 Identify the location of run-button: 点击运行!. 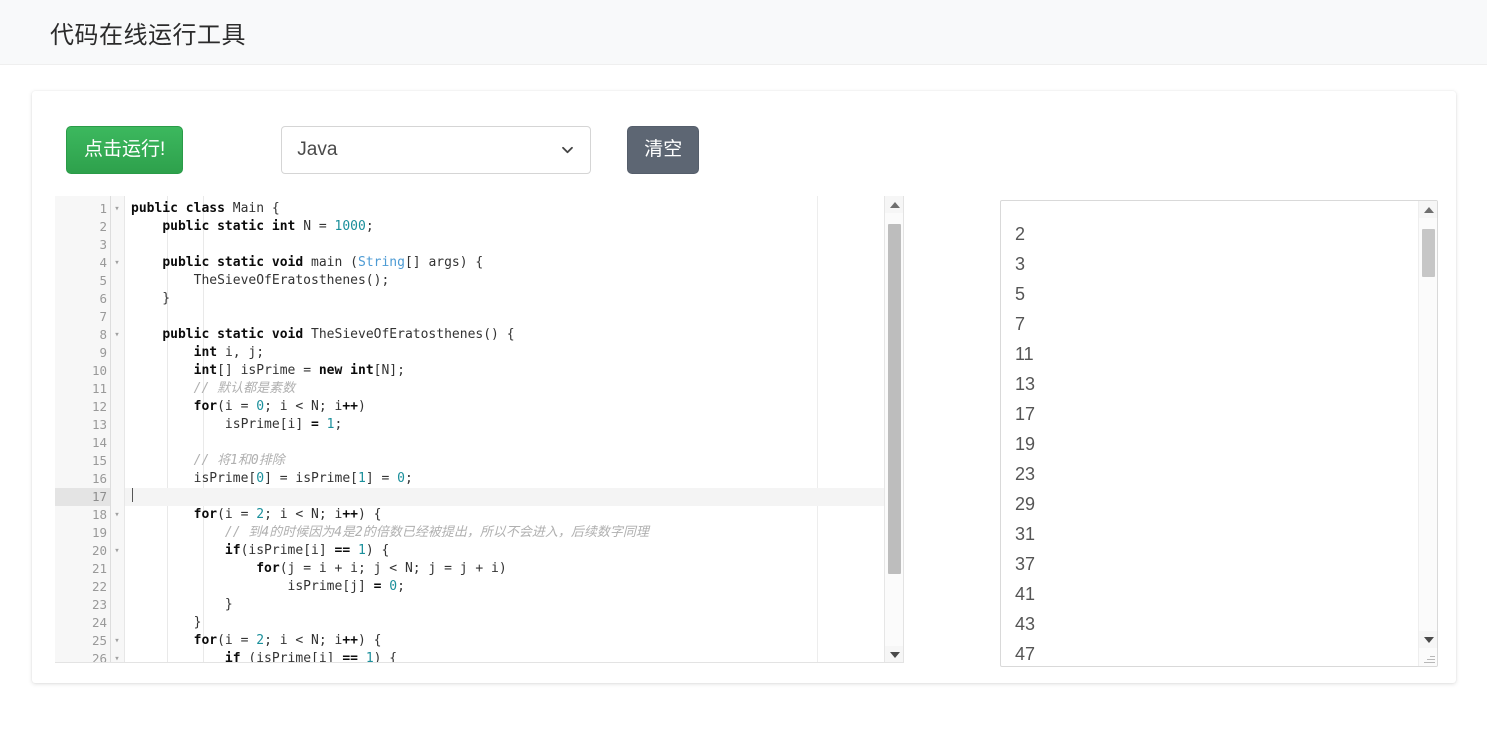
(125, 150).